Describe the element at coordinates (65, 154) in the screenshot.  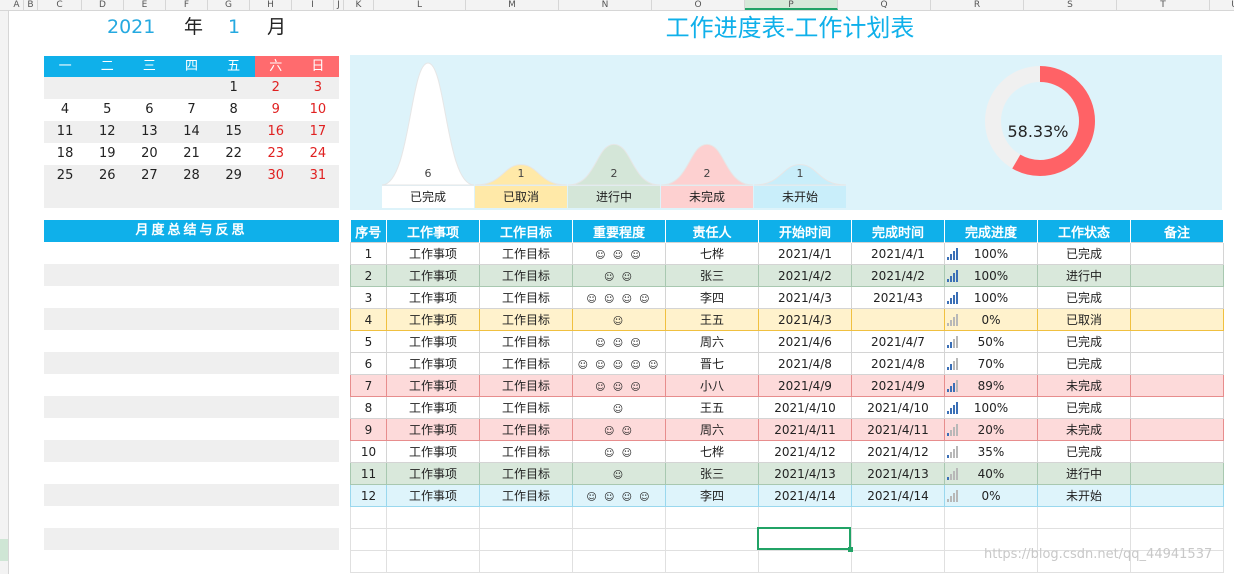
I see `calendar-day: 18` at that location.